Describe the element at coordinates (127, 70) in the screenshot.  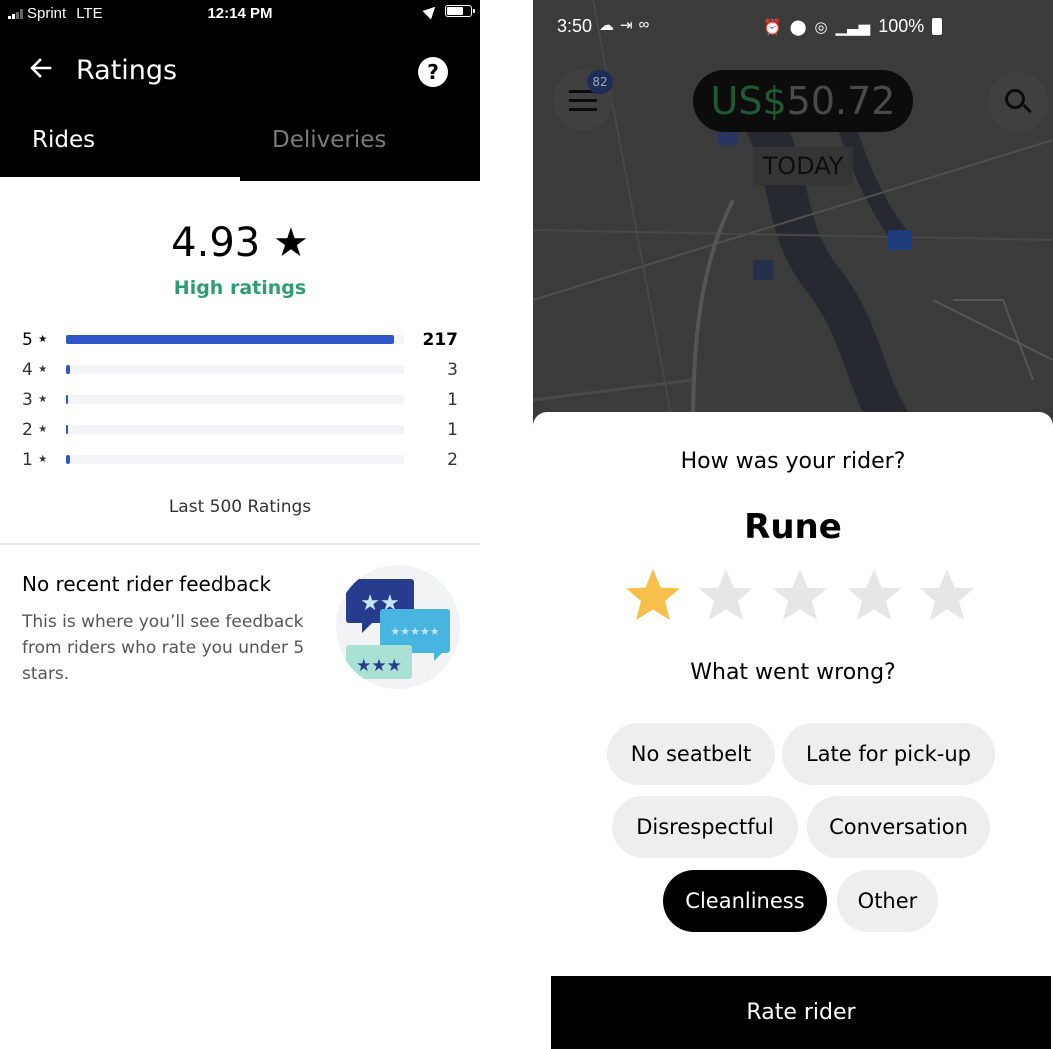
I see `page-title: Ratings` at that location.